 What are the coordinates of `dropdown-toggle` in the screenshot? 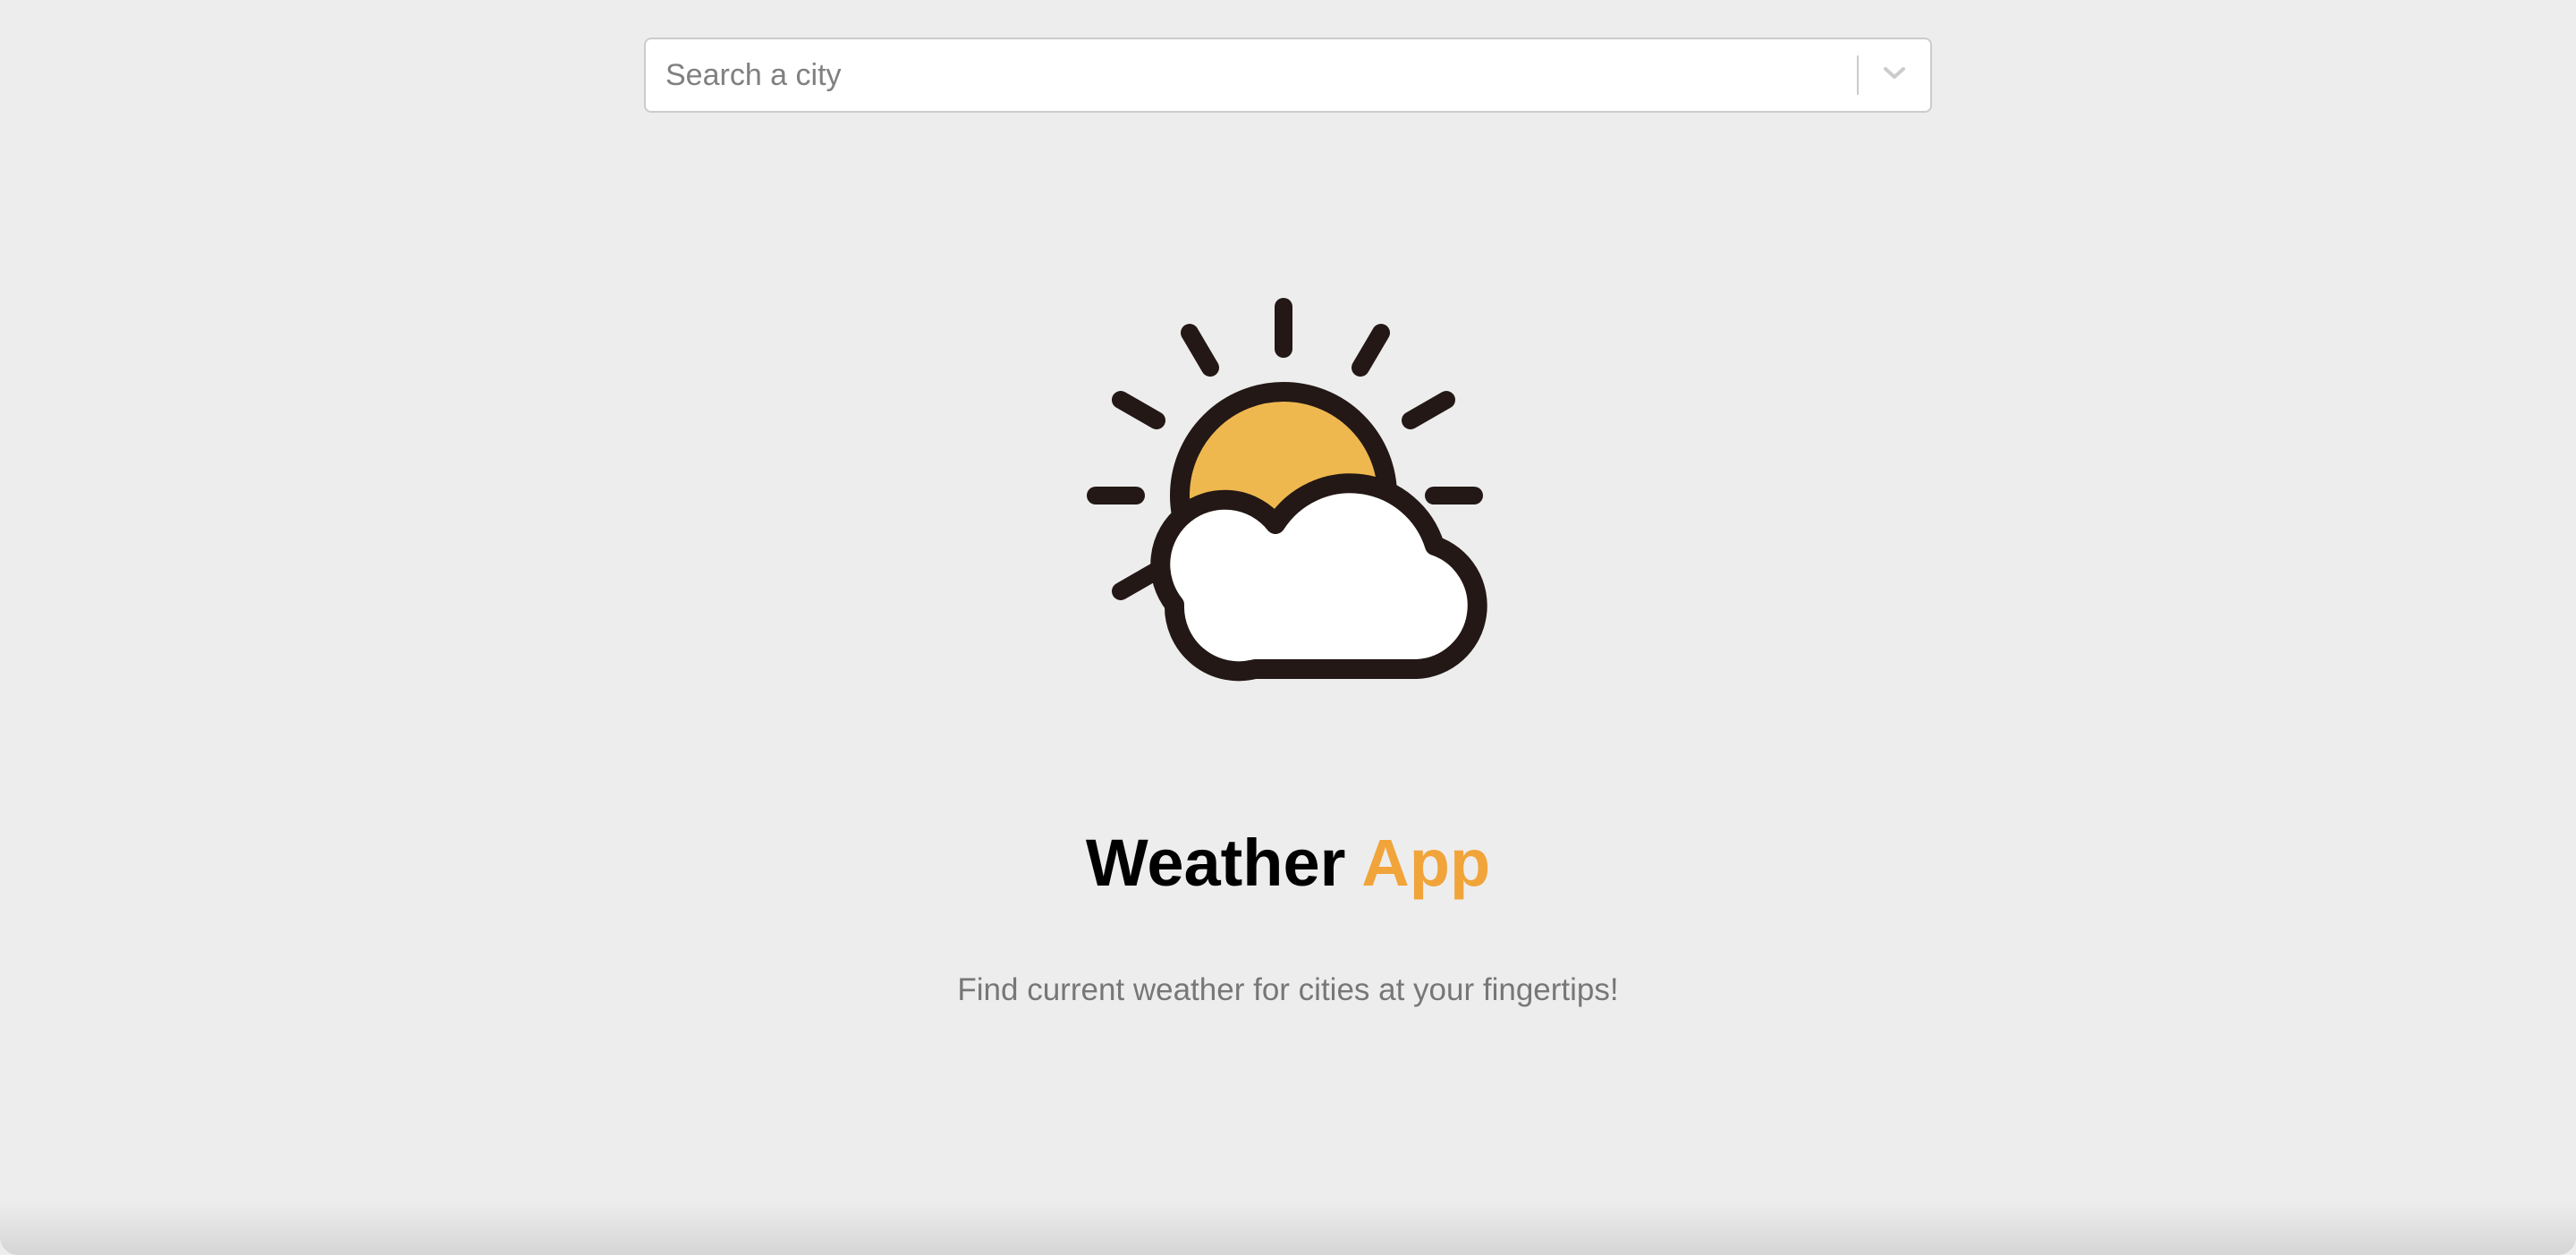 It's located at (1894, 75).